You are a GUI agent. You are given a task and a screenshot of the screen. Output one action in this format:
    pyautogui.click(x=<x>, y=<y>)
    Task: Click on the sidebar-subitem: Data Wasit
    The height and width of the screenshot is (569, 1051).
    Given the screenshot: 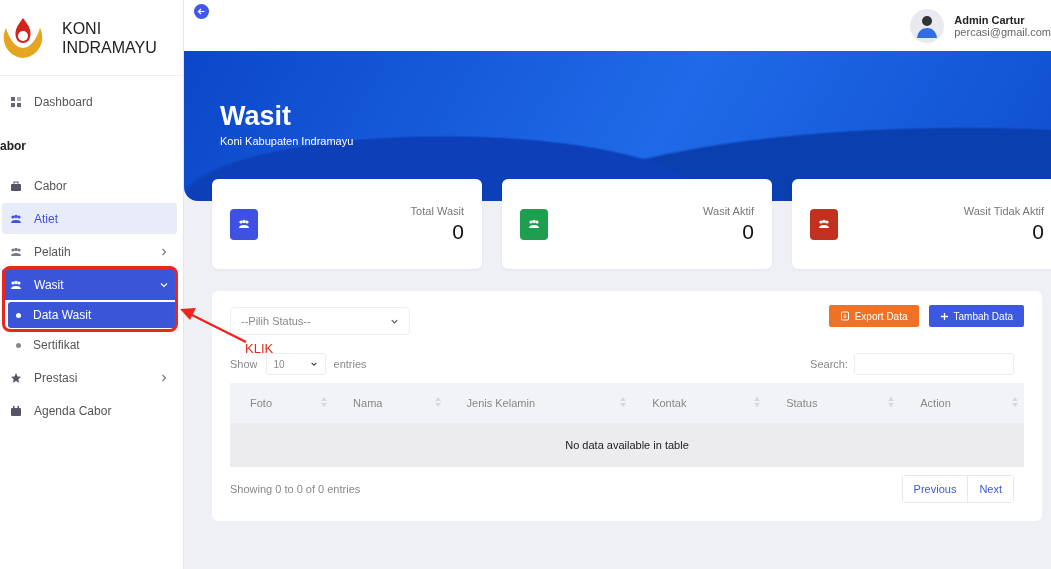 What is the action you would take?
    pyautogui.click(x=92, y=315)
    